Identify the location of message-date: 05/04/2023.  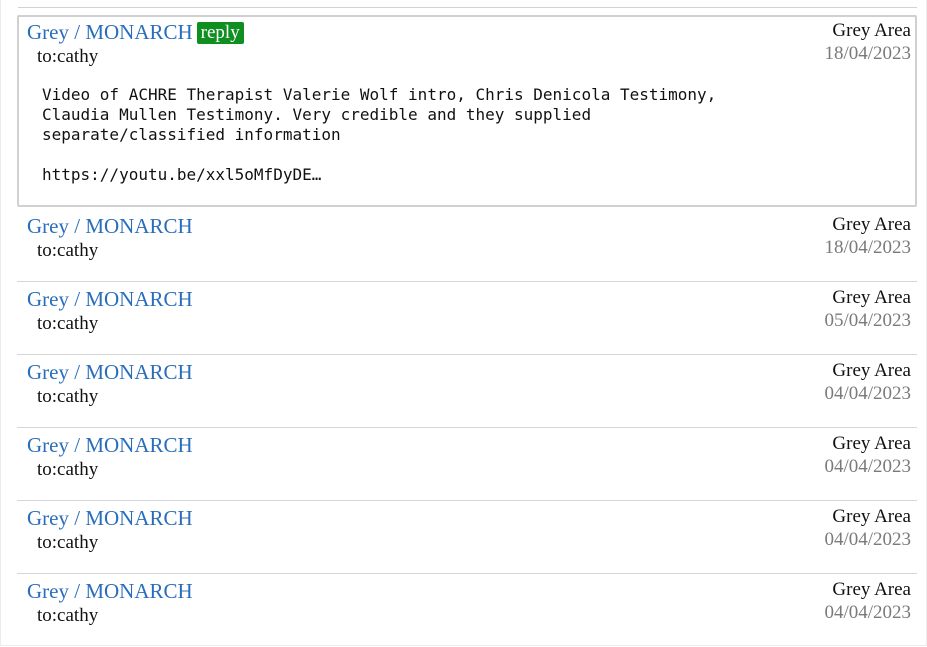
(867, 320).